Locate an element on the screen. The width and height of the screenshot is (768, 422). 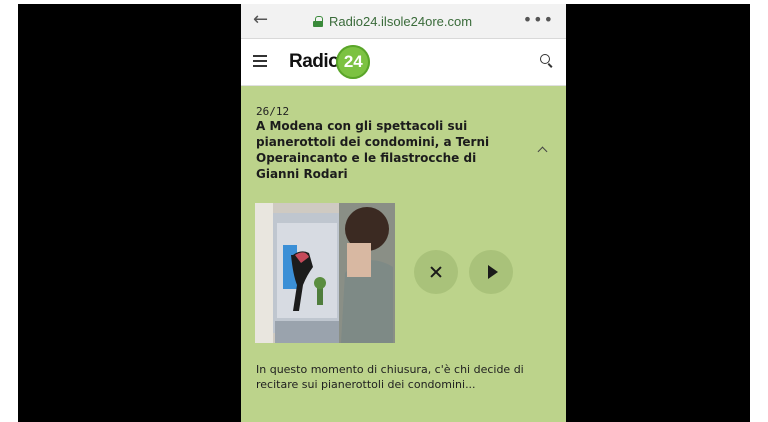
chevron-up-icon is located at coordinates (543, 150).